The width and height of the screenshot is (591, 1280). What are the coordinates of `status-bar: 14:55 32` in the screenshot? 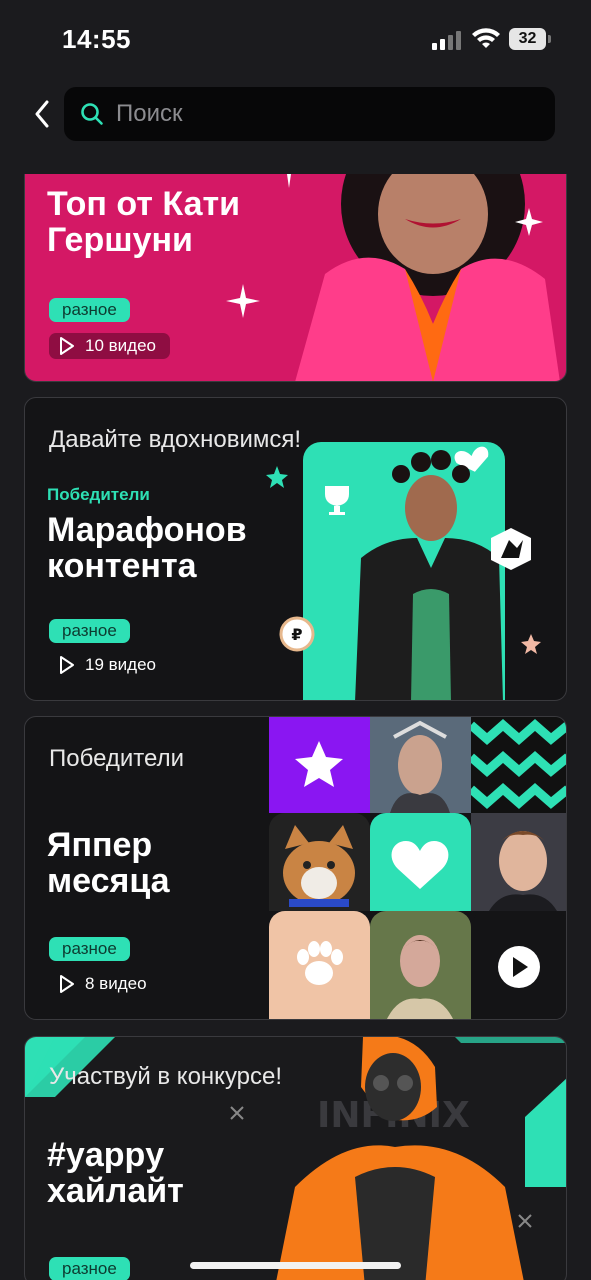 It's located at (295, 39).